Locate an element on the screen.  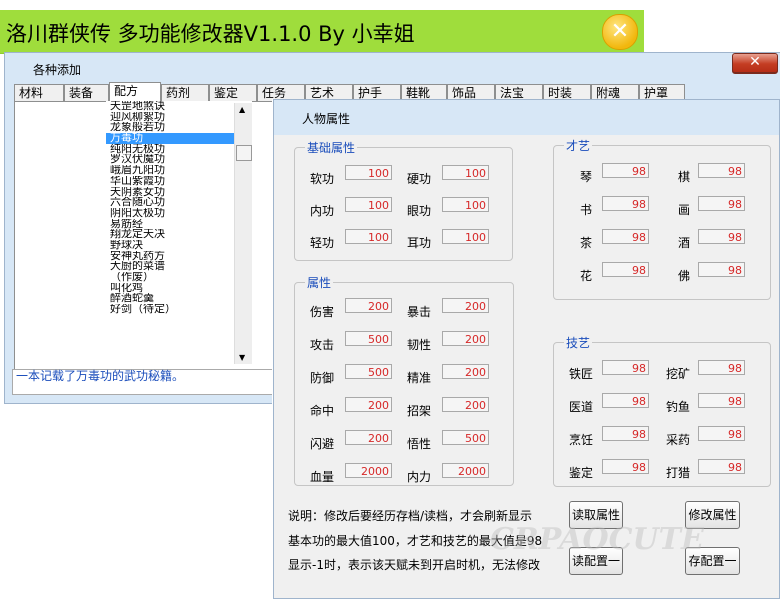
close-button: ✕ is located at coordinates (755, 63).